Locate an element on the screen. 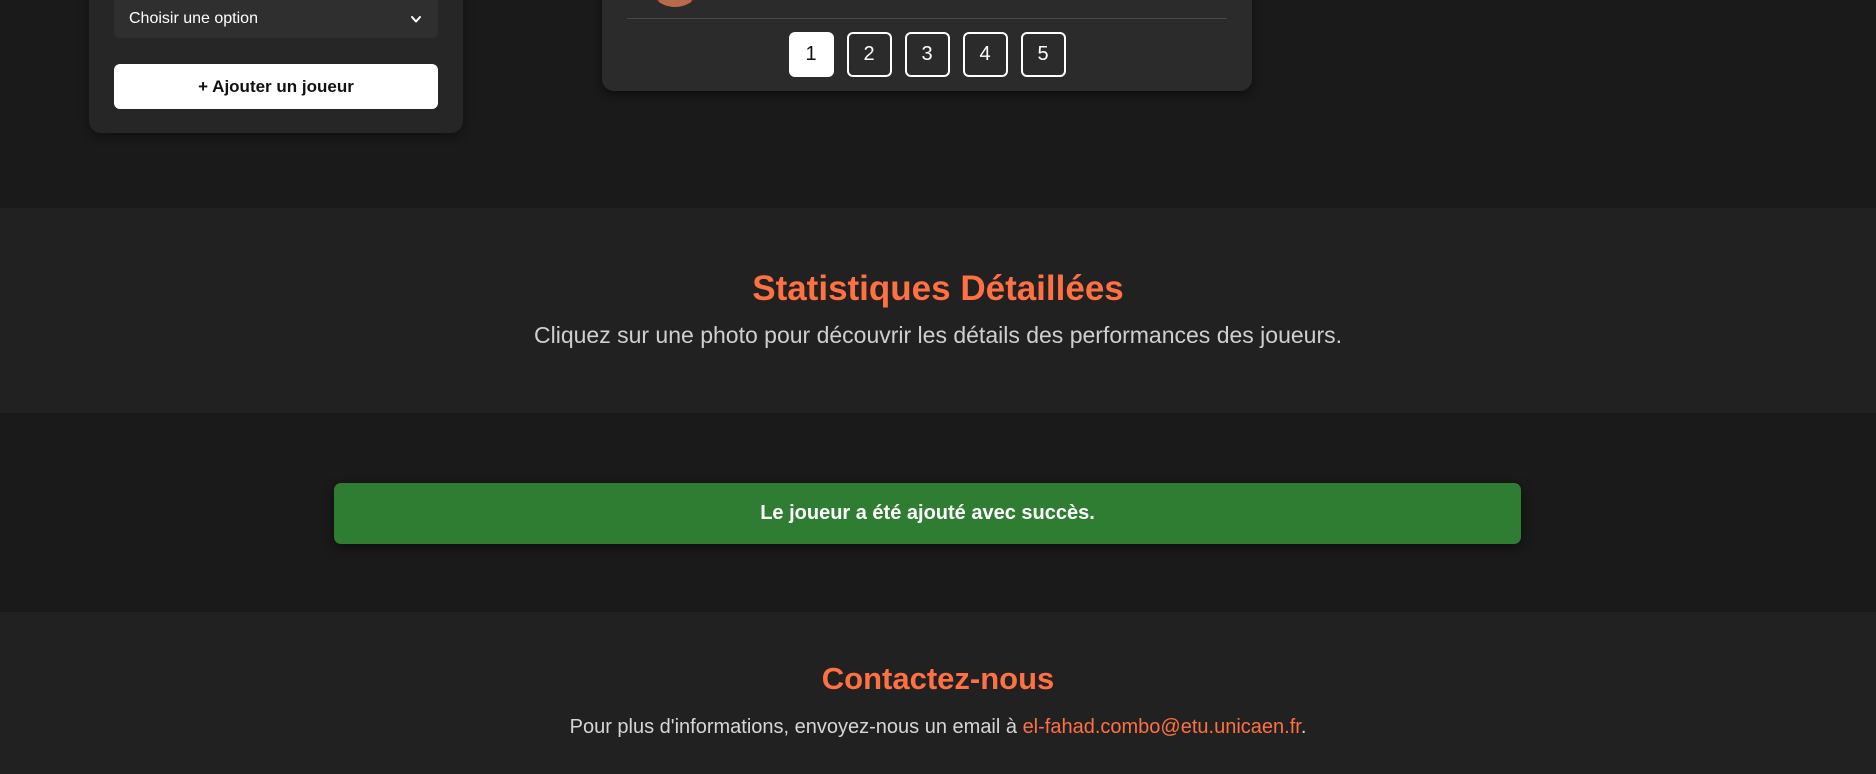 The image size is (1876, 774). add-player-form: Choisir une option + Ajouter un joueur is located at coordinates (276, 66).